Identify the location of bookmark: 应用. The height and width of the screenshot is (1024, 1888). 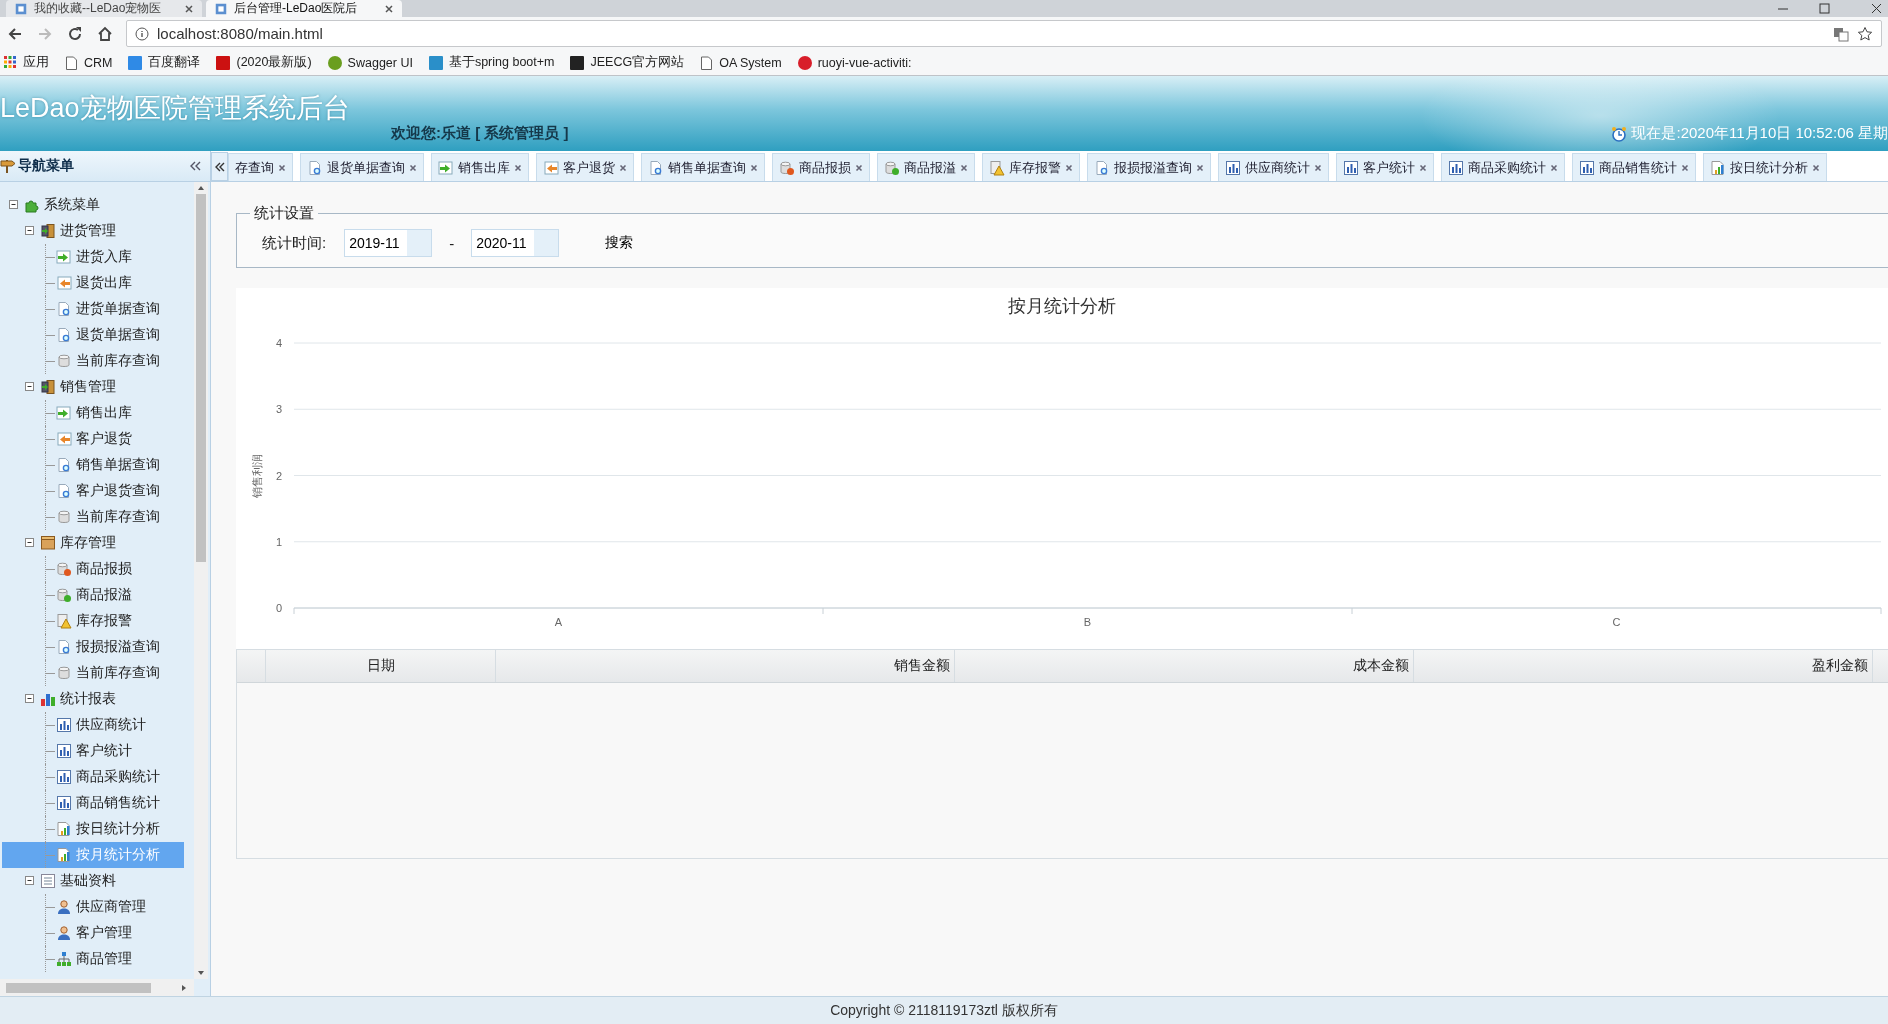
(26, 62).